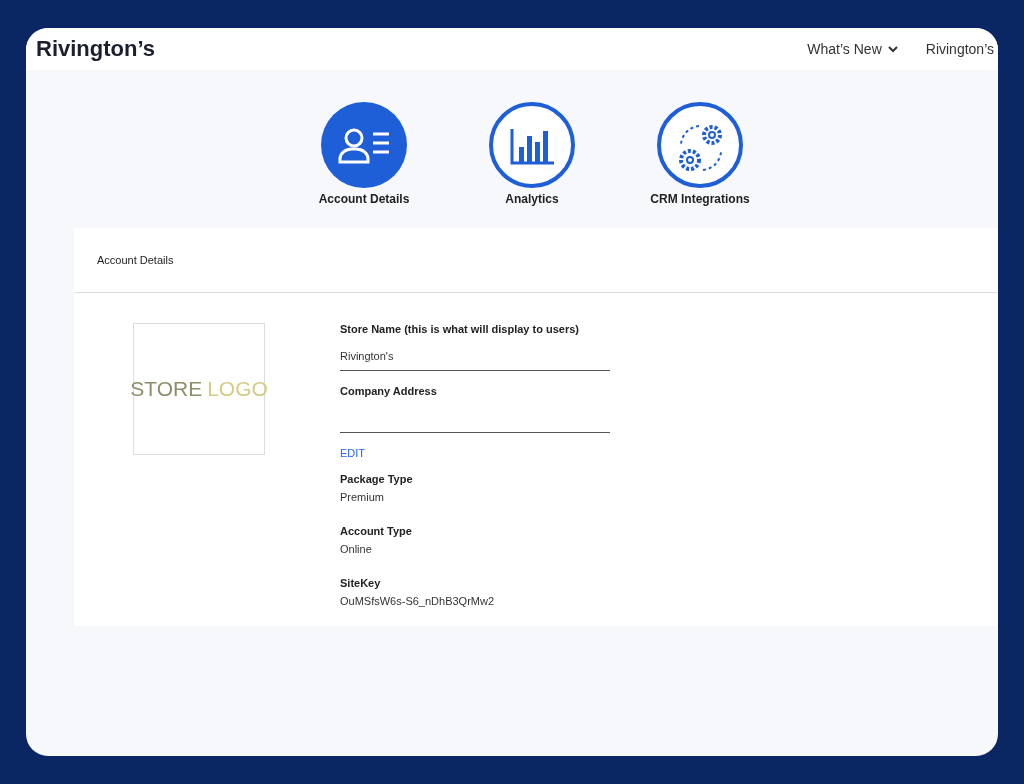 The image size is (1024, 784). What do you see at coordinates (199, 389) in the screenshot?
I see `logo-text: STORE LOGO` at bounding box center [199, 389].